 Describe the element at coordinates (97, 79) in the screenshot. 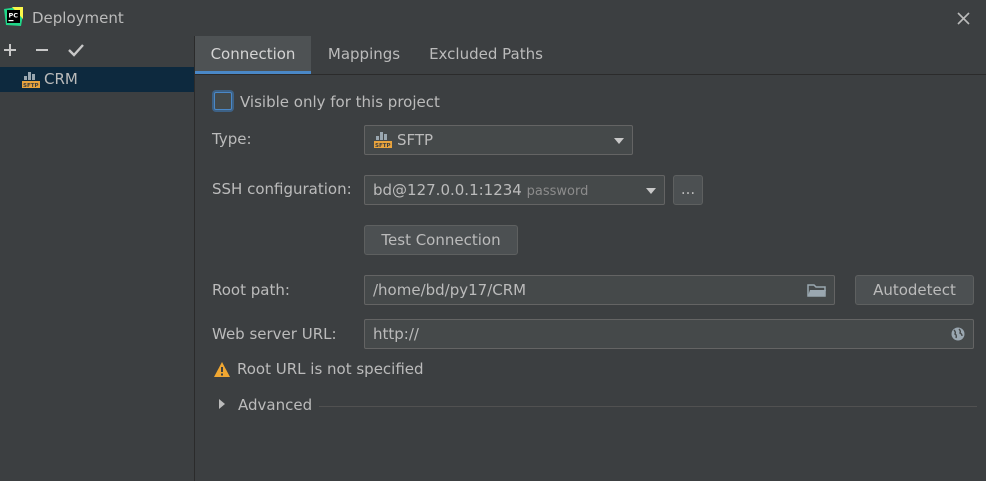

I see `server-item-crm: SFTP CRM` at that location.